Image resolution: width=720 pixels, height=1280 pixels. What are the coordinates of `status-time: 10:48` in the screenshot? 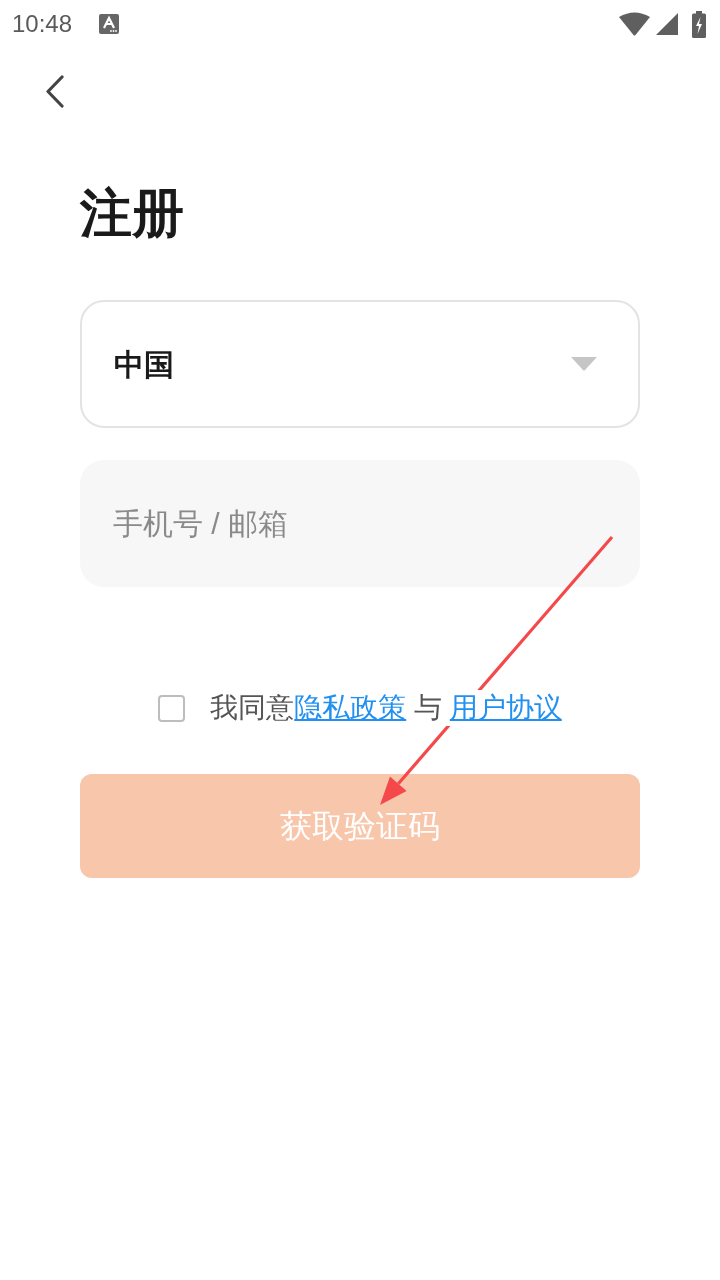 It's located at (42, 24).